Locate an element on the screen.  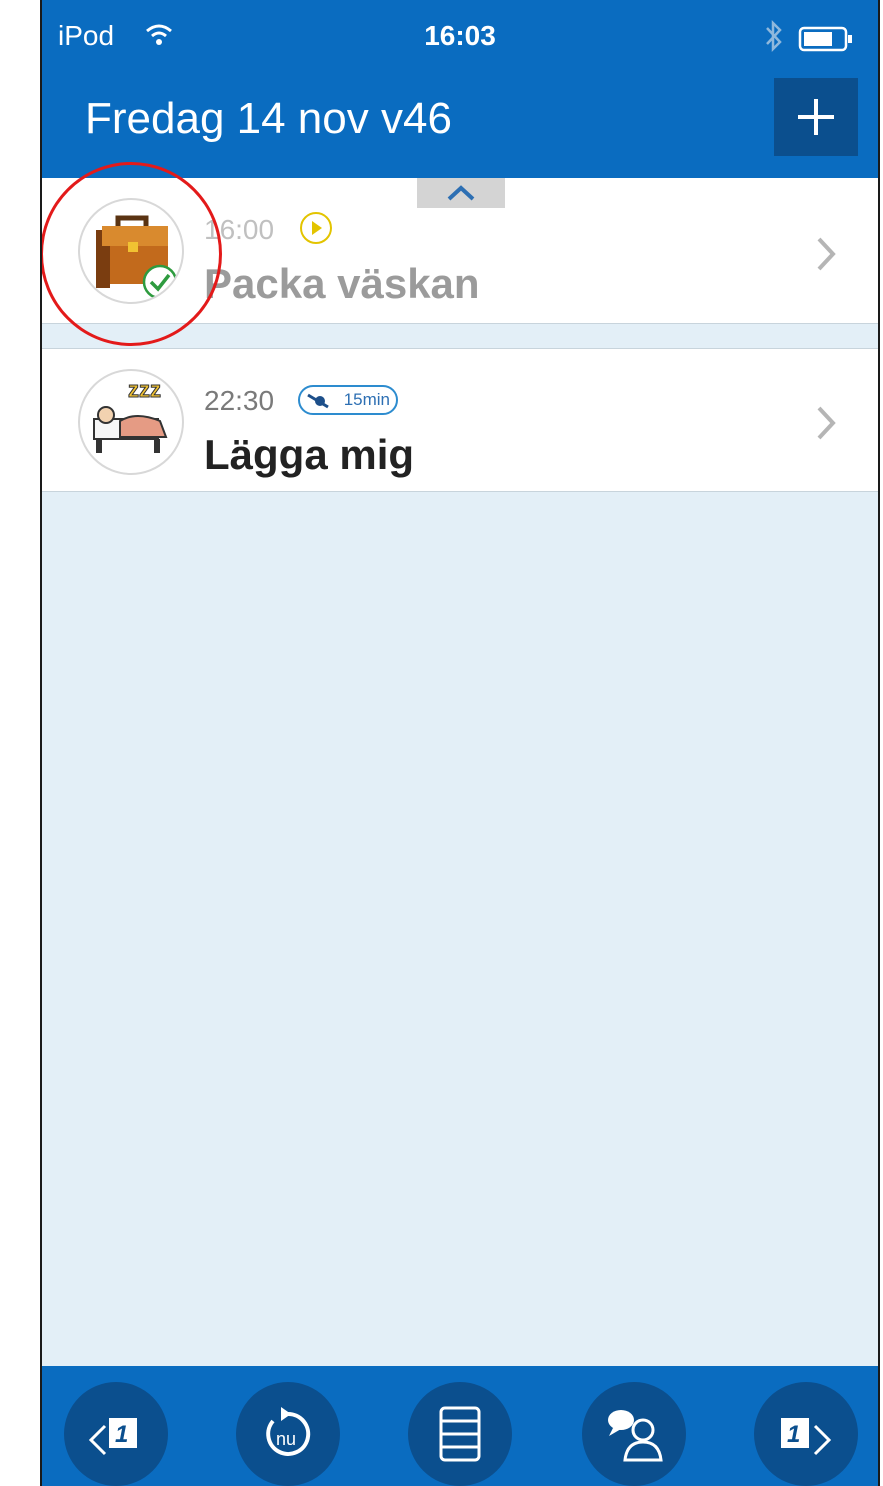
sleeping-bed-icon: zzz is located at coordinates (131, 422).